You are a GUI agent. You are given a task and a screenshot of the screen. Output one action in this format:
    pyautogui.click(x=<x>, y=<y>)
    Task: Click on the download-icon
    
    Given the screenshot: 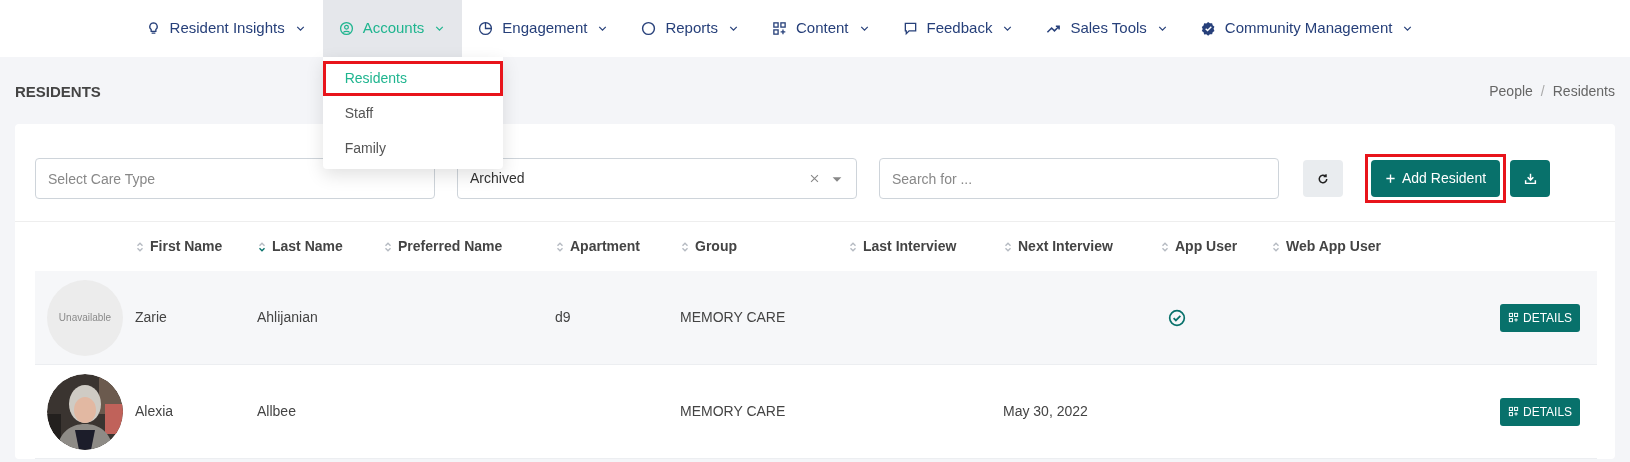 What is the action you would take?
    pyautogui.click(x=1530, y=178)
    